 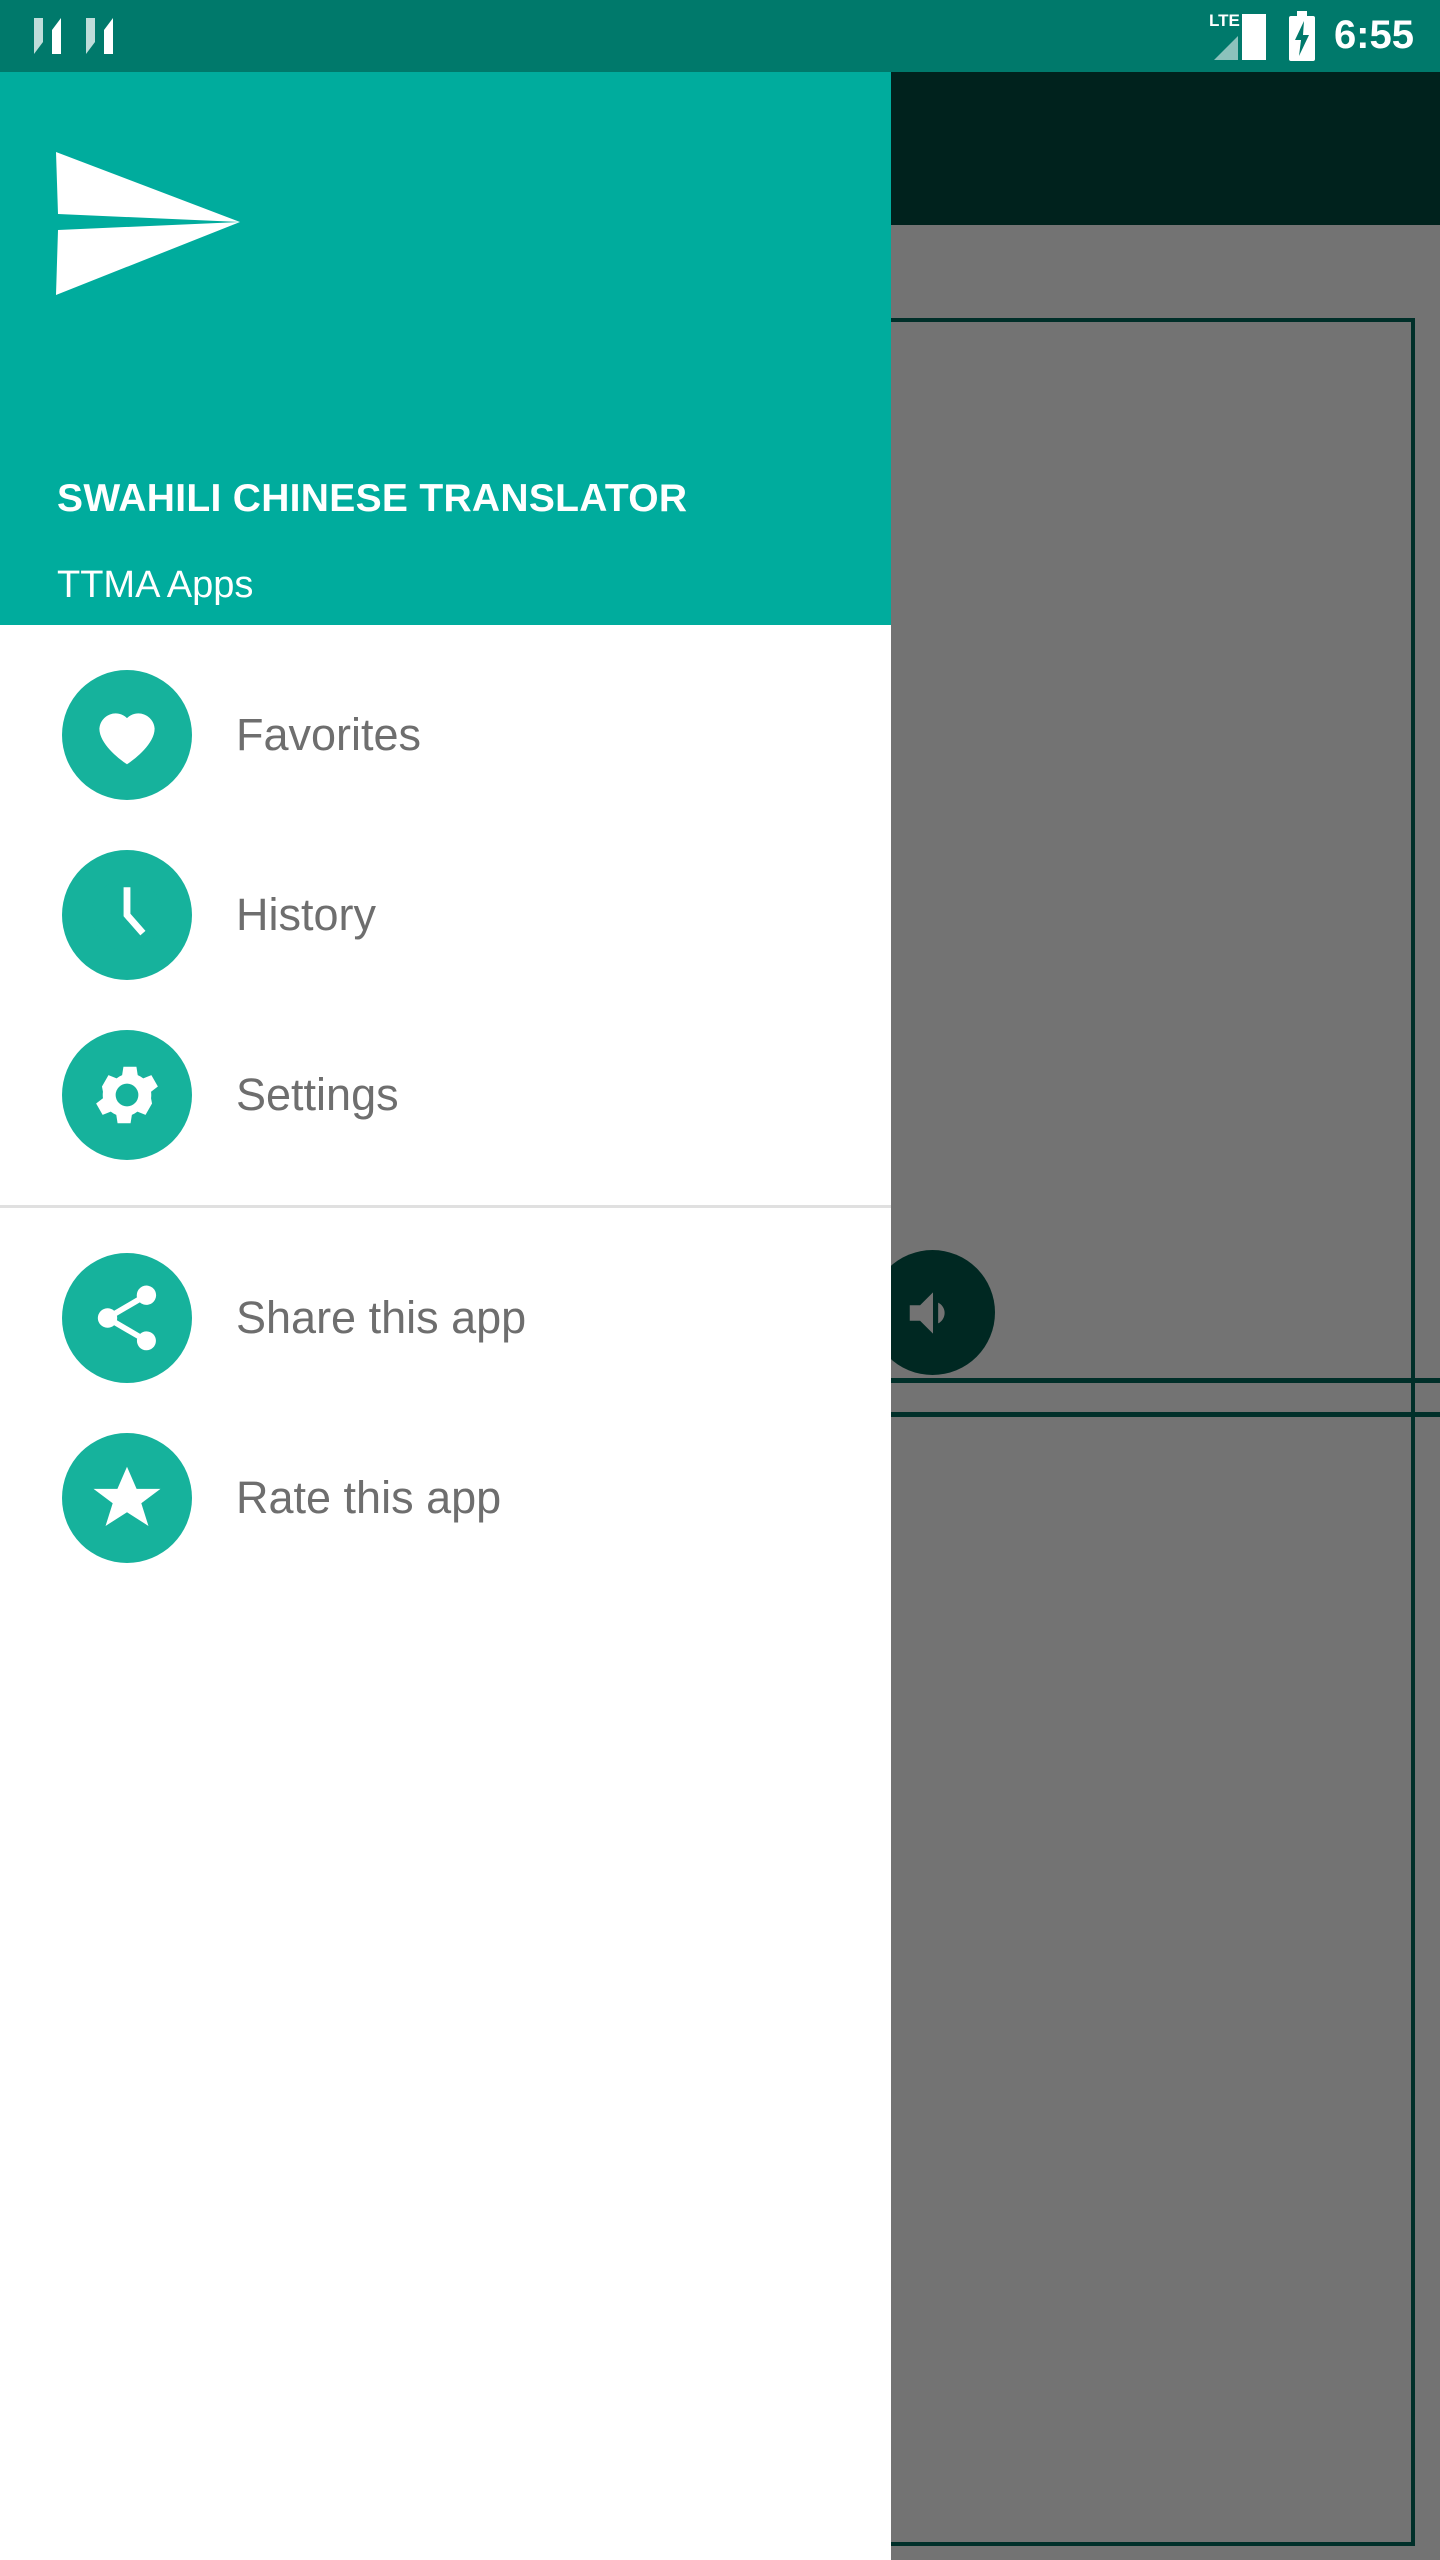 What do you see at coordinates (369, 1497) in the screenshot?
I see `drawer-item-label: Rate this app` at bounding box center [369, 1497].